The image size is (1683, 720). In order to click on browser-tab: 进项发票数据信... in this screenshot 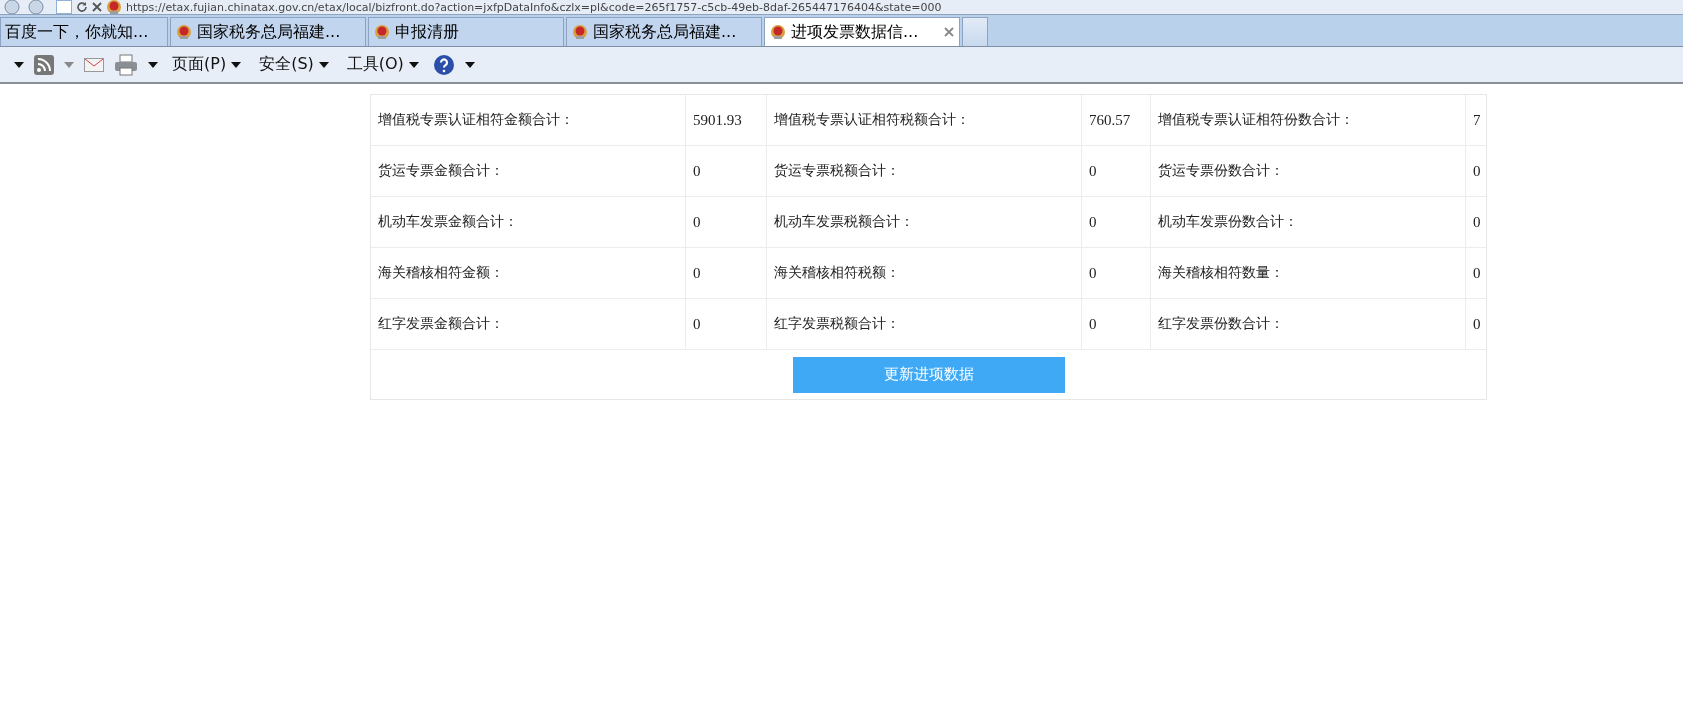, I will do `click(862, 31)`.